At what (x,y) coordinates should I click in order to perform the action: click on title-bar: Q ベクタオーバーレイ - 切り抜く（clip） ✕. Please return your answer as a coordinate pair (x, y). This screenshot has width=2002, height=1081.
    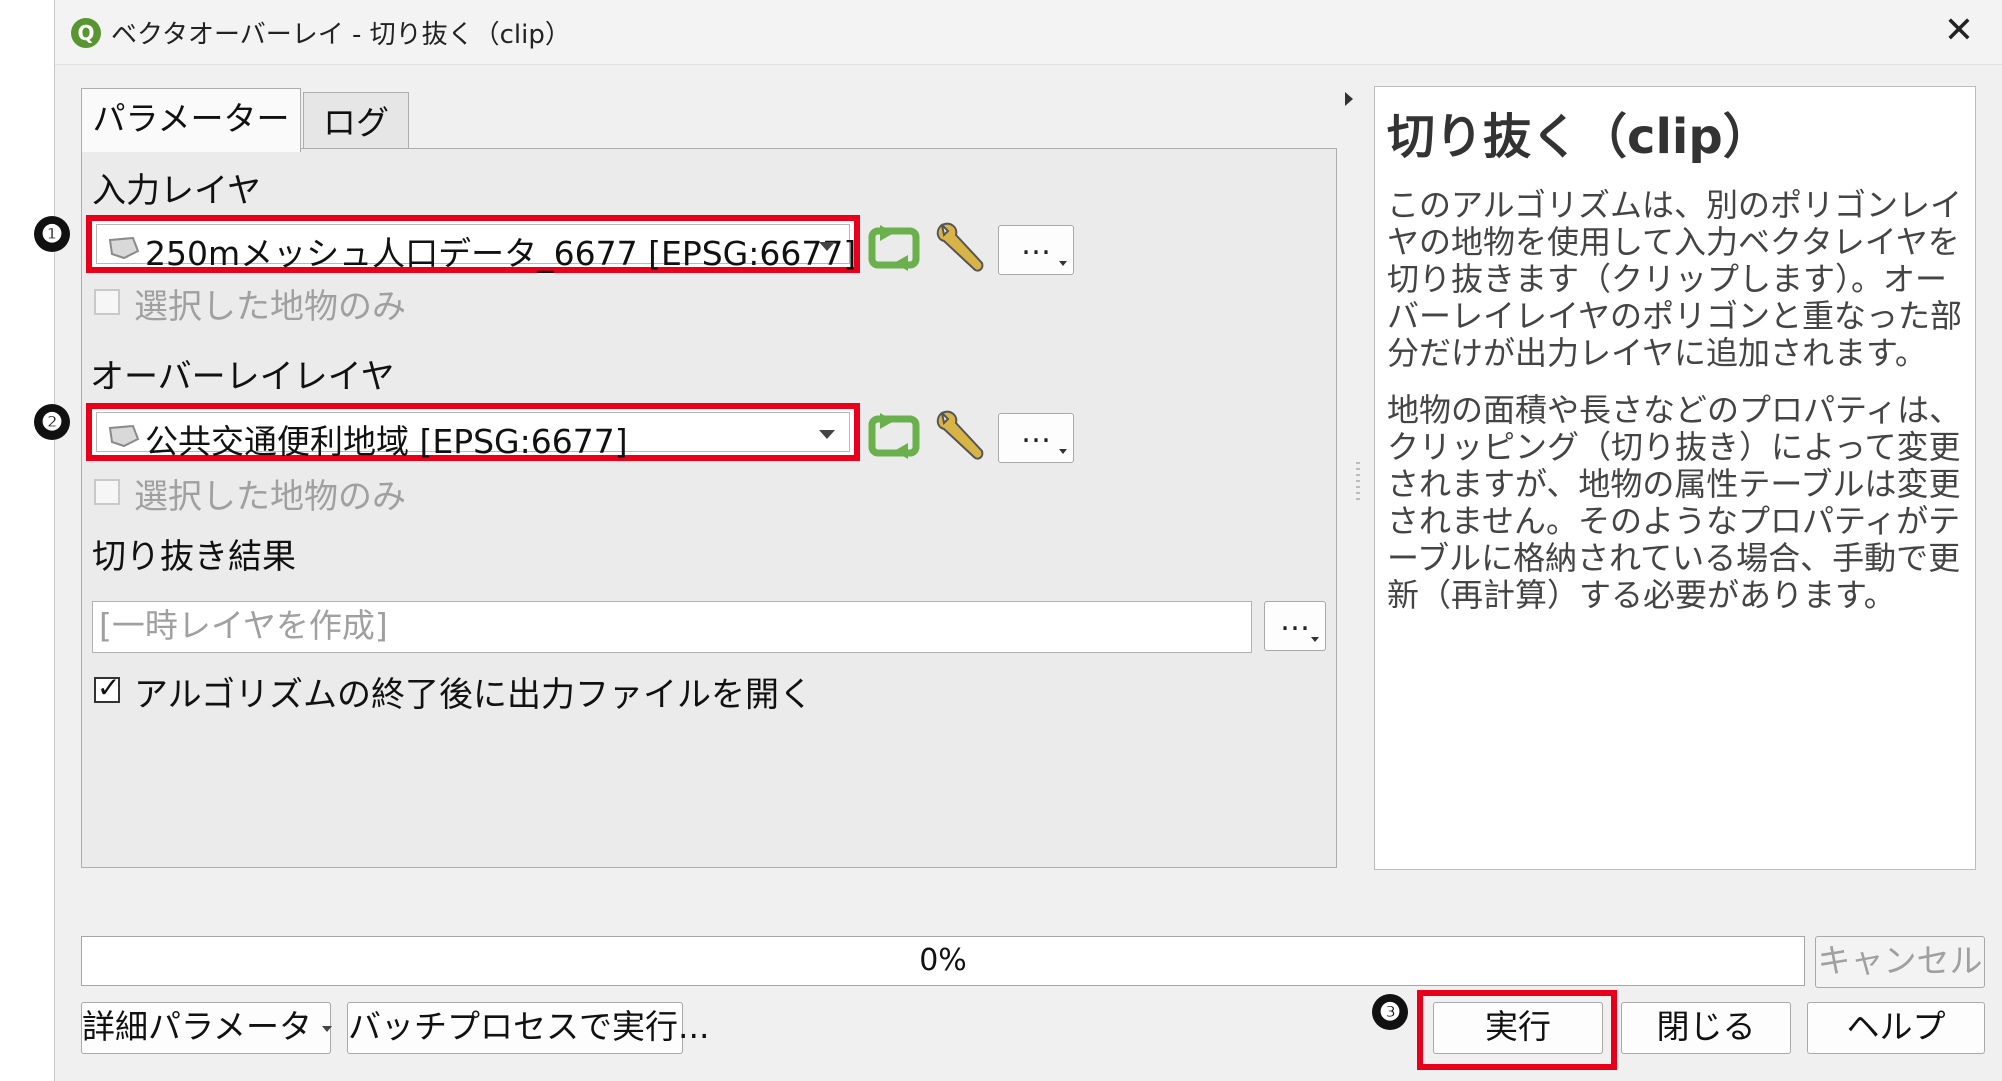
    Looking at the image, I should click on (1028, 32).